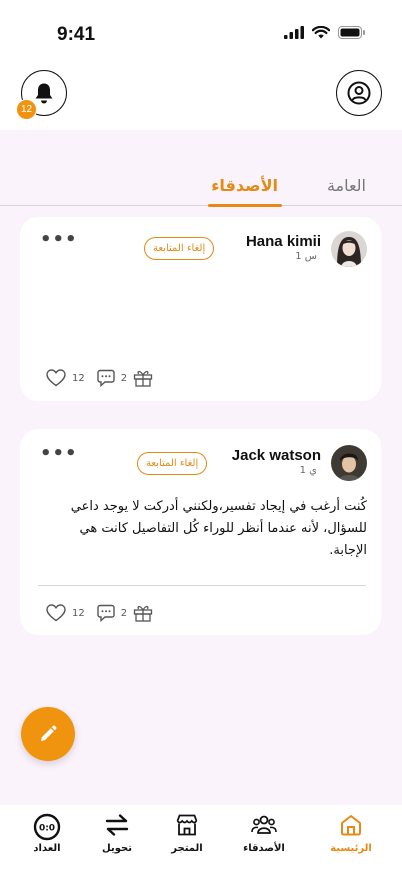 This screenshot has height=874, width=402. What do you see at coordinates (264, 824) in the screenshot?
I see `people-icon` at bounding box center [264, 824].